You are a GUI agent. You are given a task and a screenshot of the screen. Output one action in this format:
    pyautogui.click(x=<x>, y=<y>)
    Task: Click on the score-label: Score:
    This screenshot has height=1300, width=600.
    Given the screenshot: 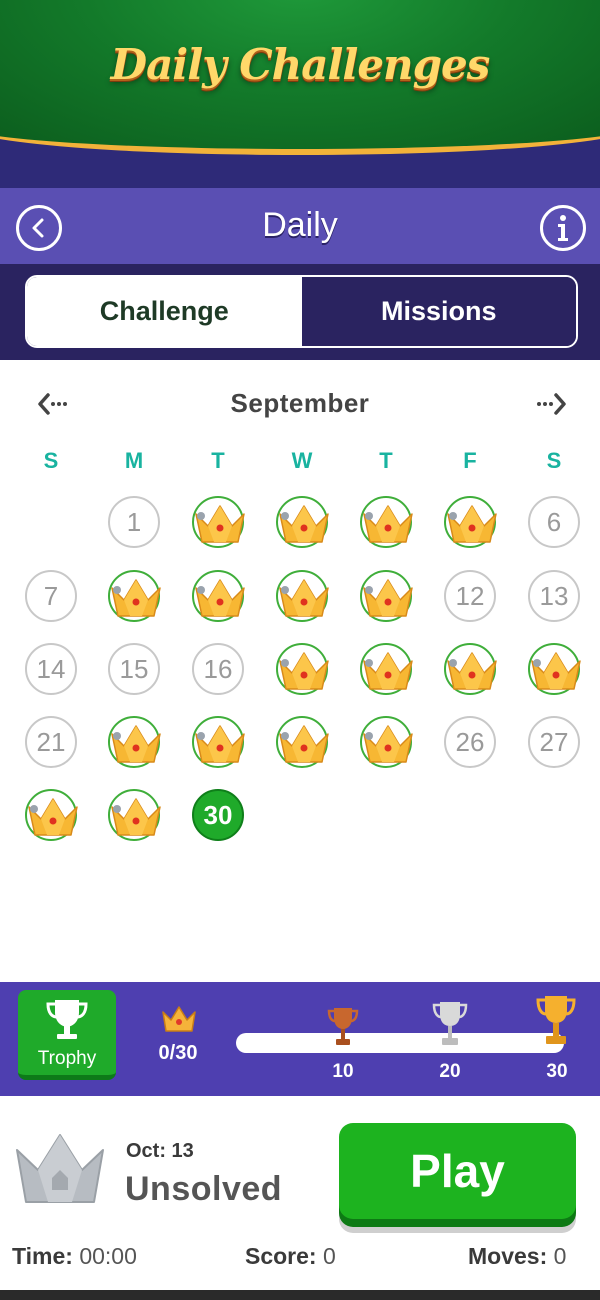 What is the action you would take?
    pyautogui.click(x=281, y=1256)
    